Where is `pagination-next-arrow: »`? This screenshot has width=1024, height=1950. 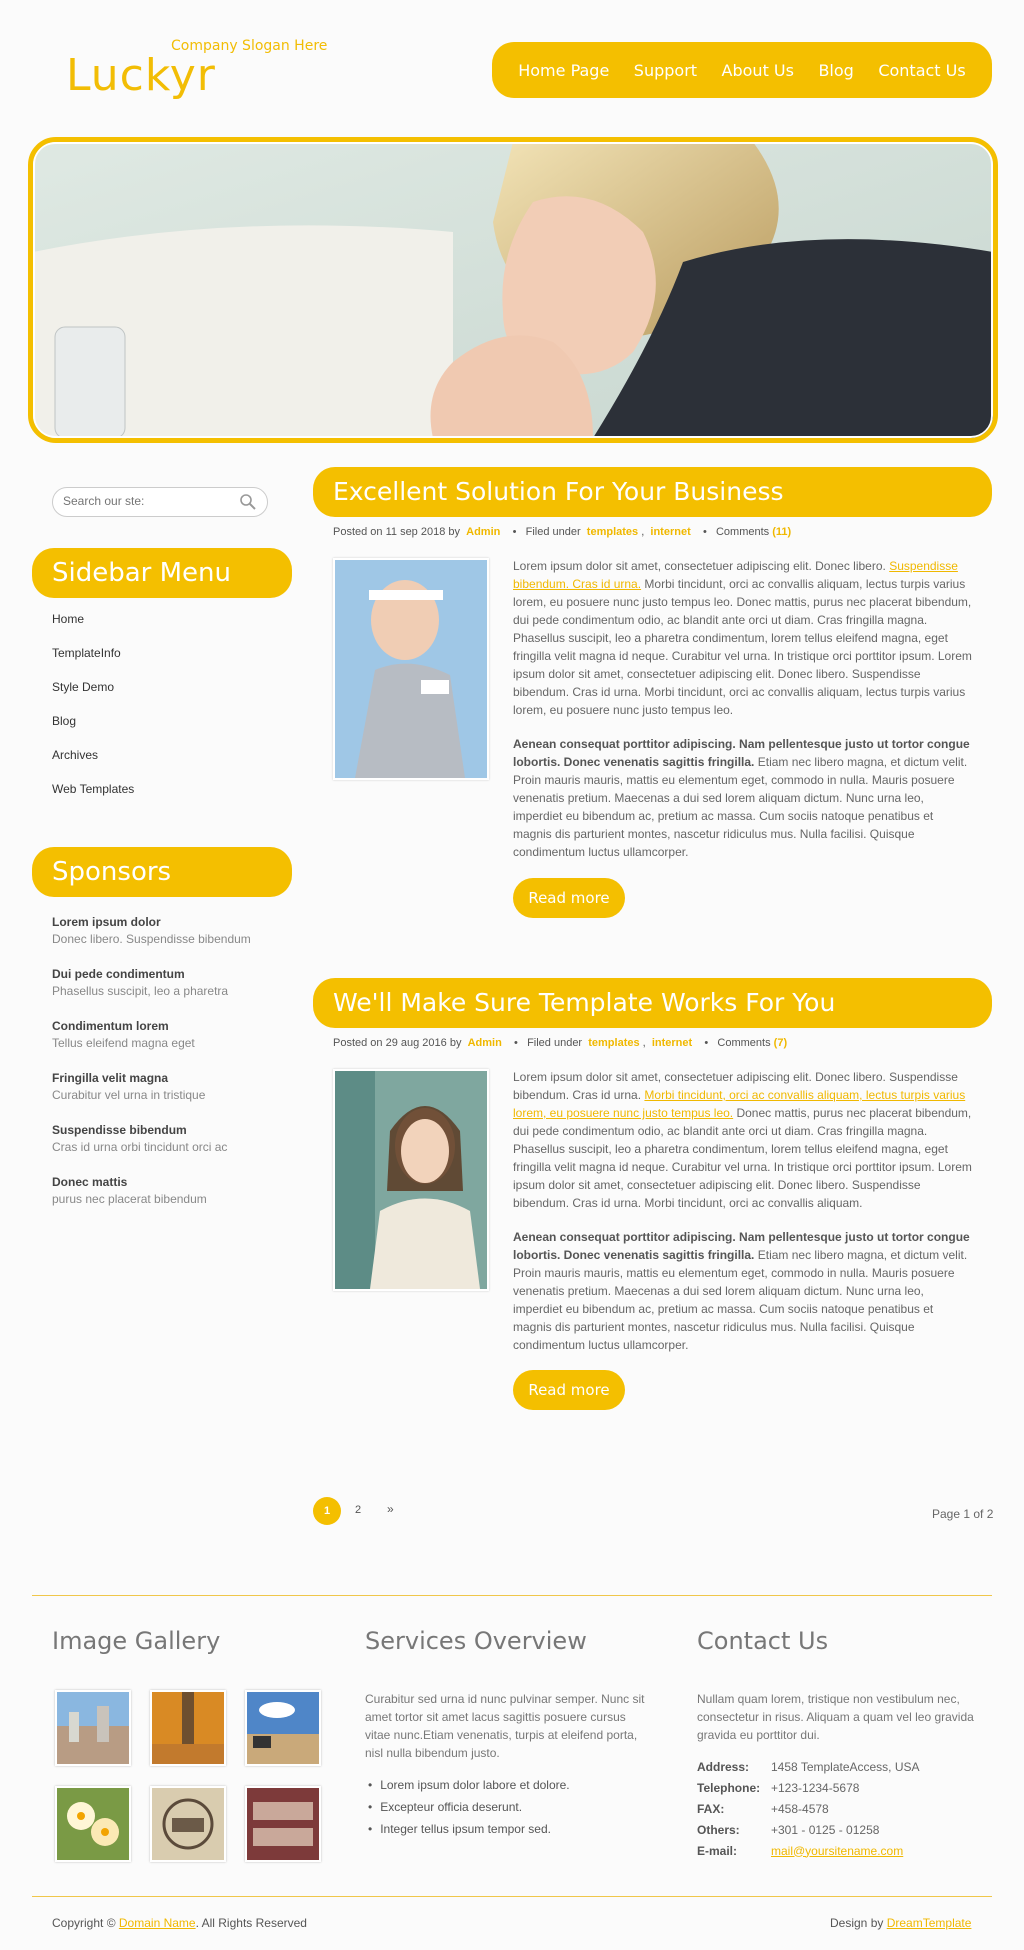
pagination-next-arrow: » is located at coordinates (390, 1509).